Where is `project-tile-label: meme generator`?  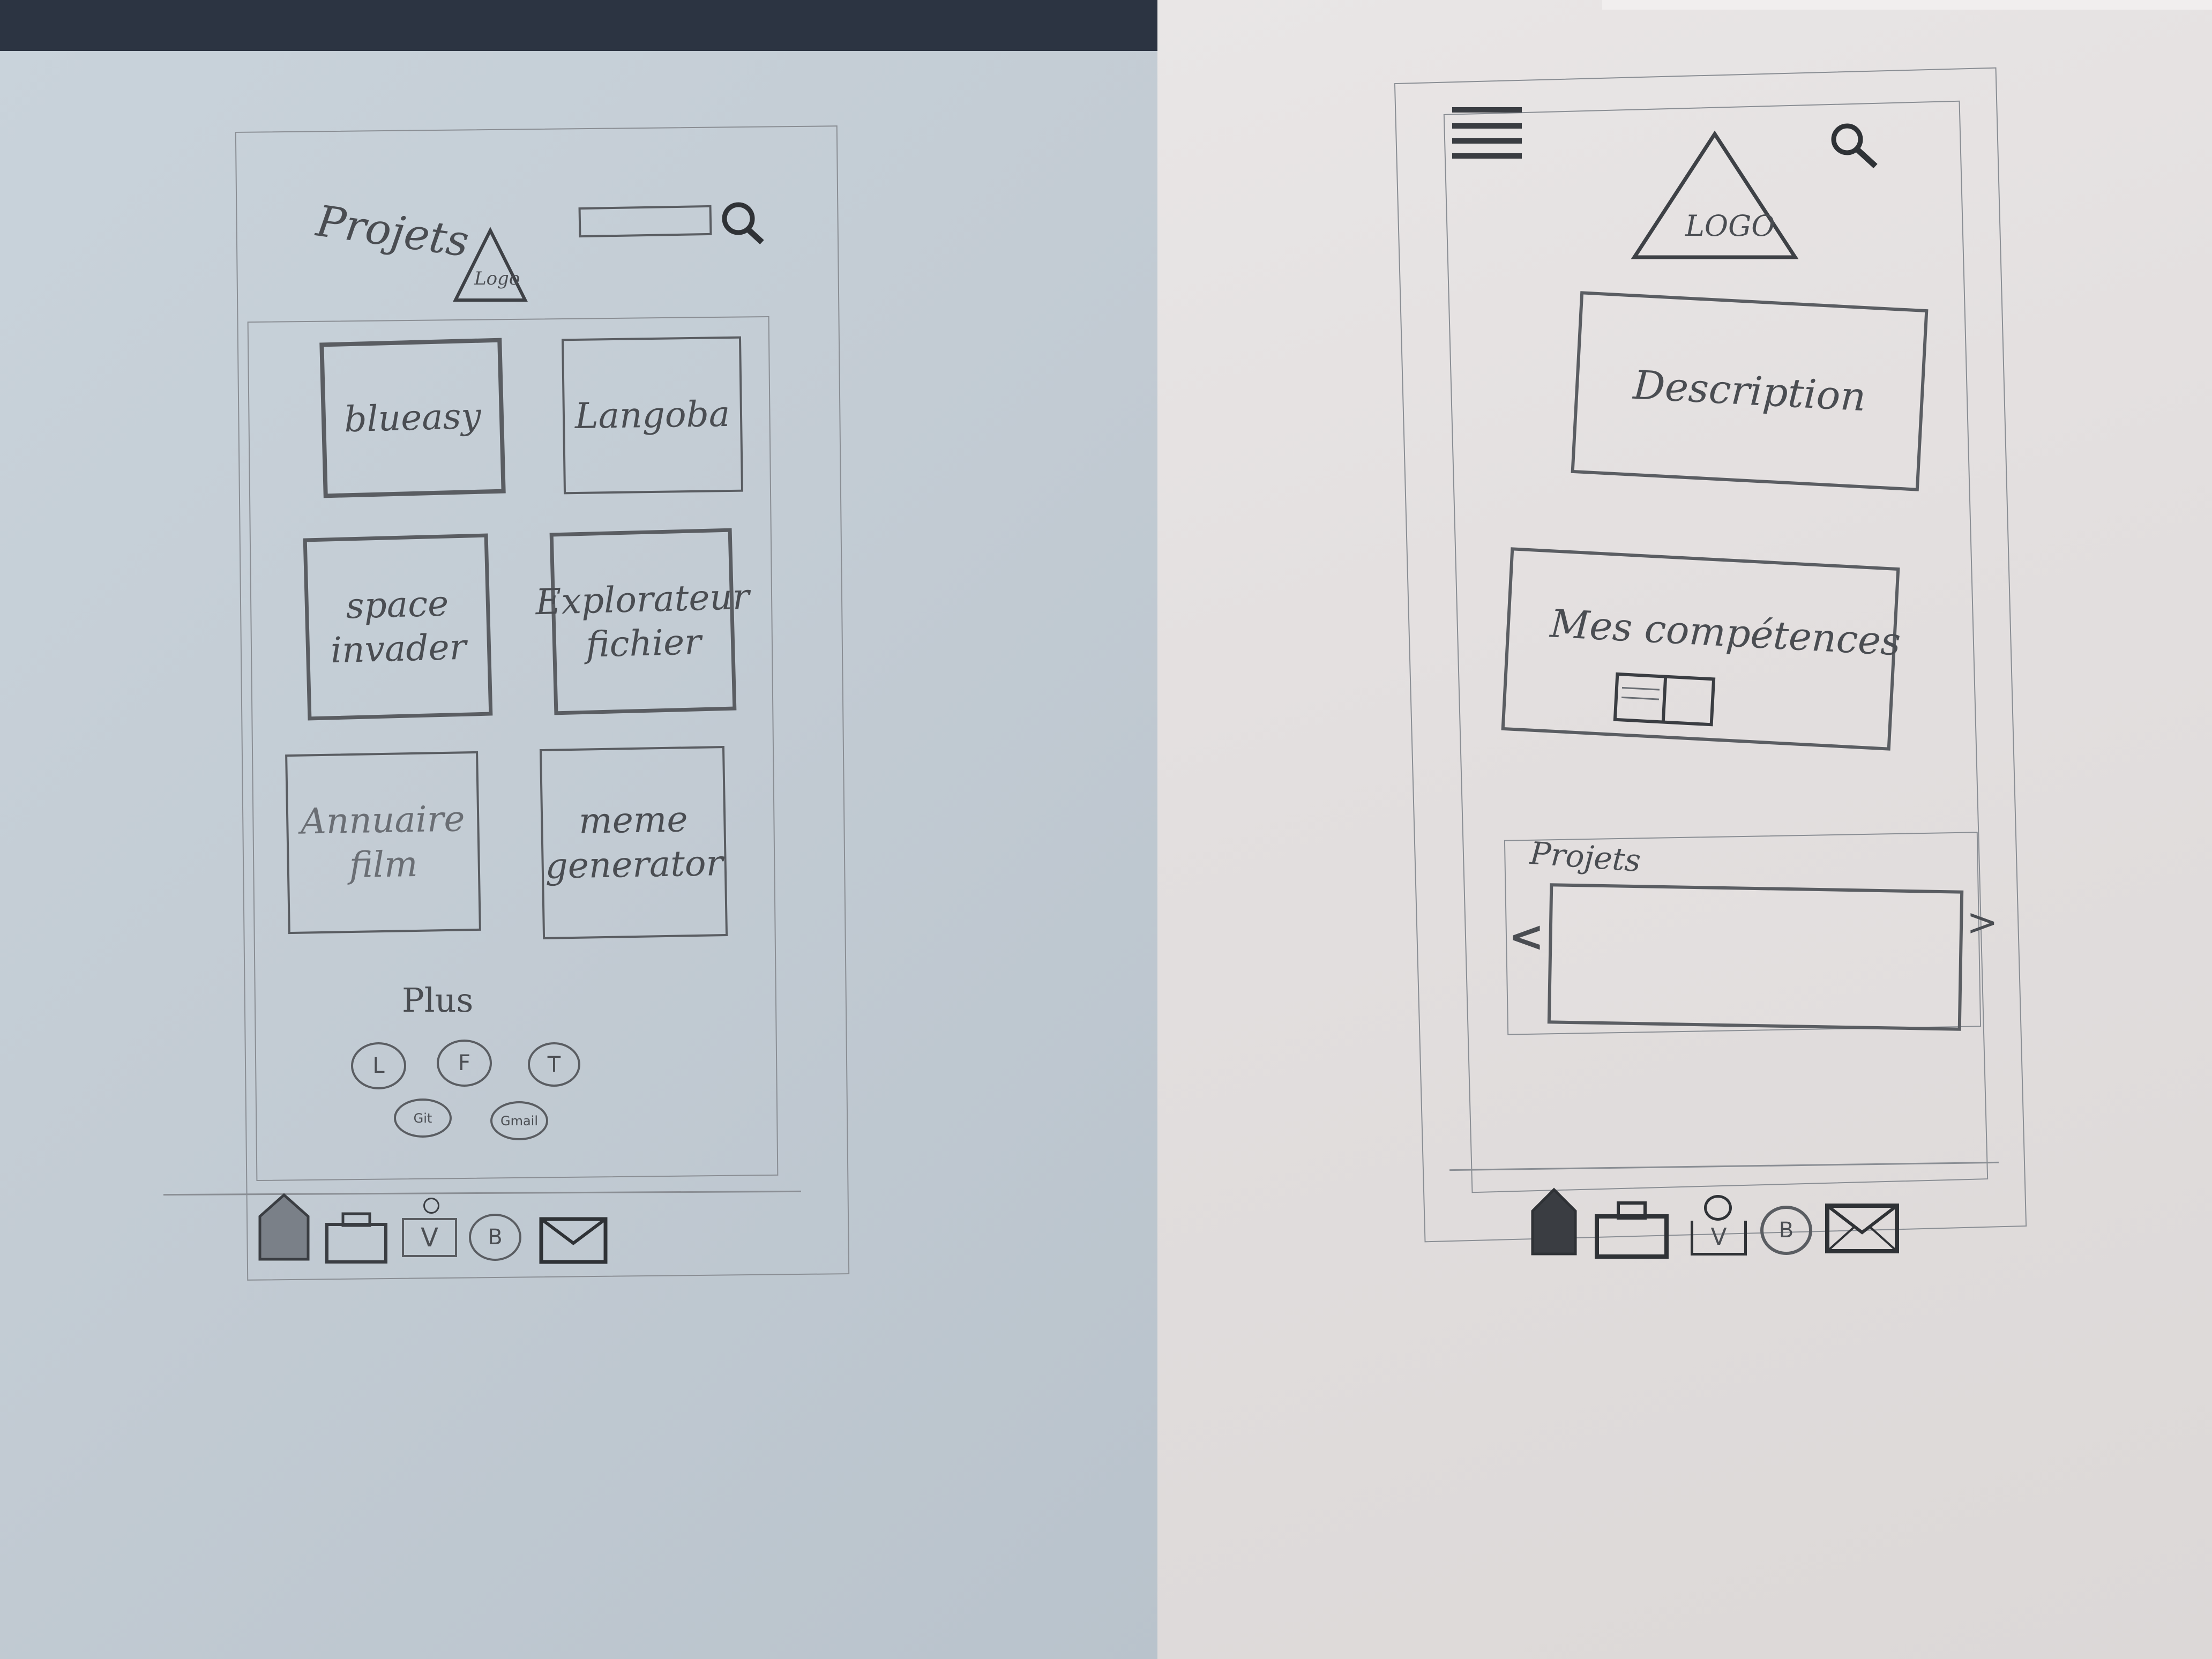
project-tile-label: meme generator is located at coordinates (633, 842).